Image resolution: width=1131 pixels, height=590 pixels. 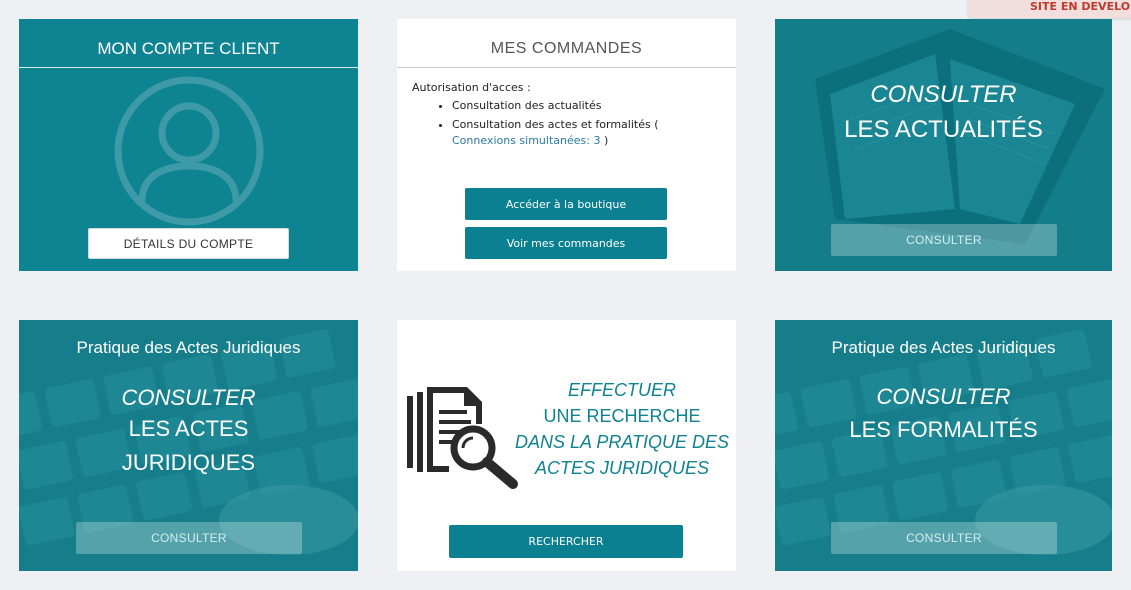 What do you see at coordinates (943, 145) in the screenshot?
I see `news-card: CONSULTER LES ACTUALITÉS CONSULTER` at bounding box center [943, 145].